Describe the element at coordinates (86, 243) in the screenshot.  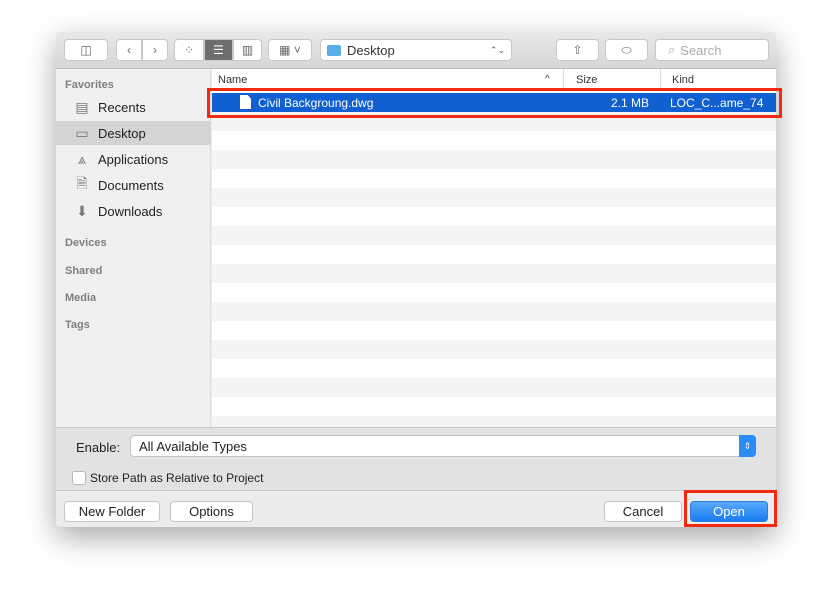
I see `devices-header: Devices` at that location.